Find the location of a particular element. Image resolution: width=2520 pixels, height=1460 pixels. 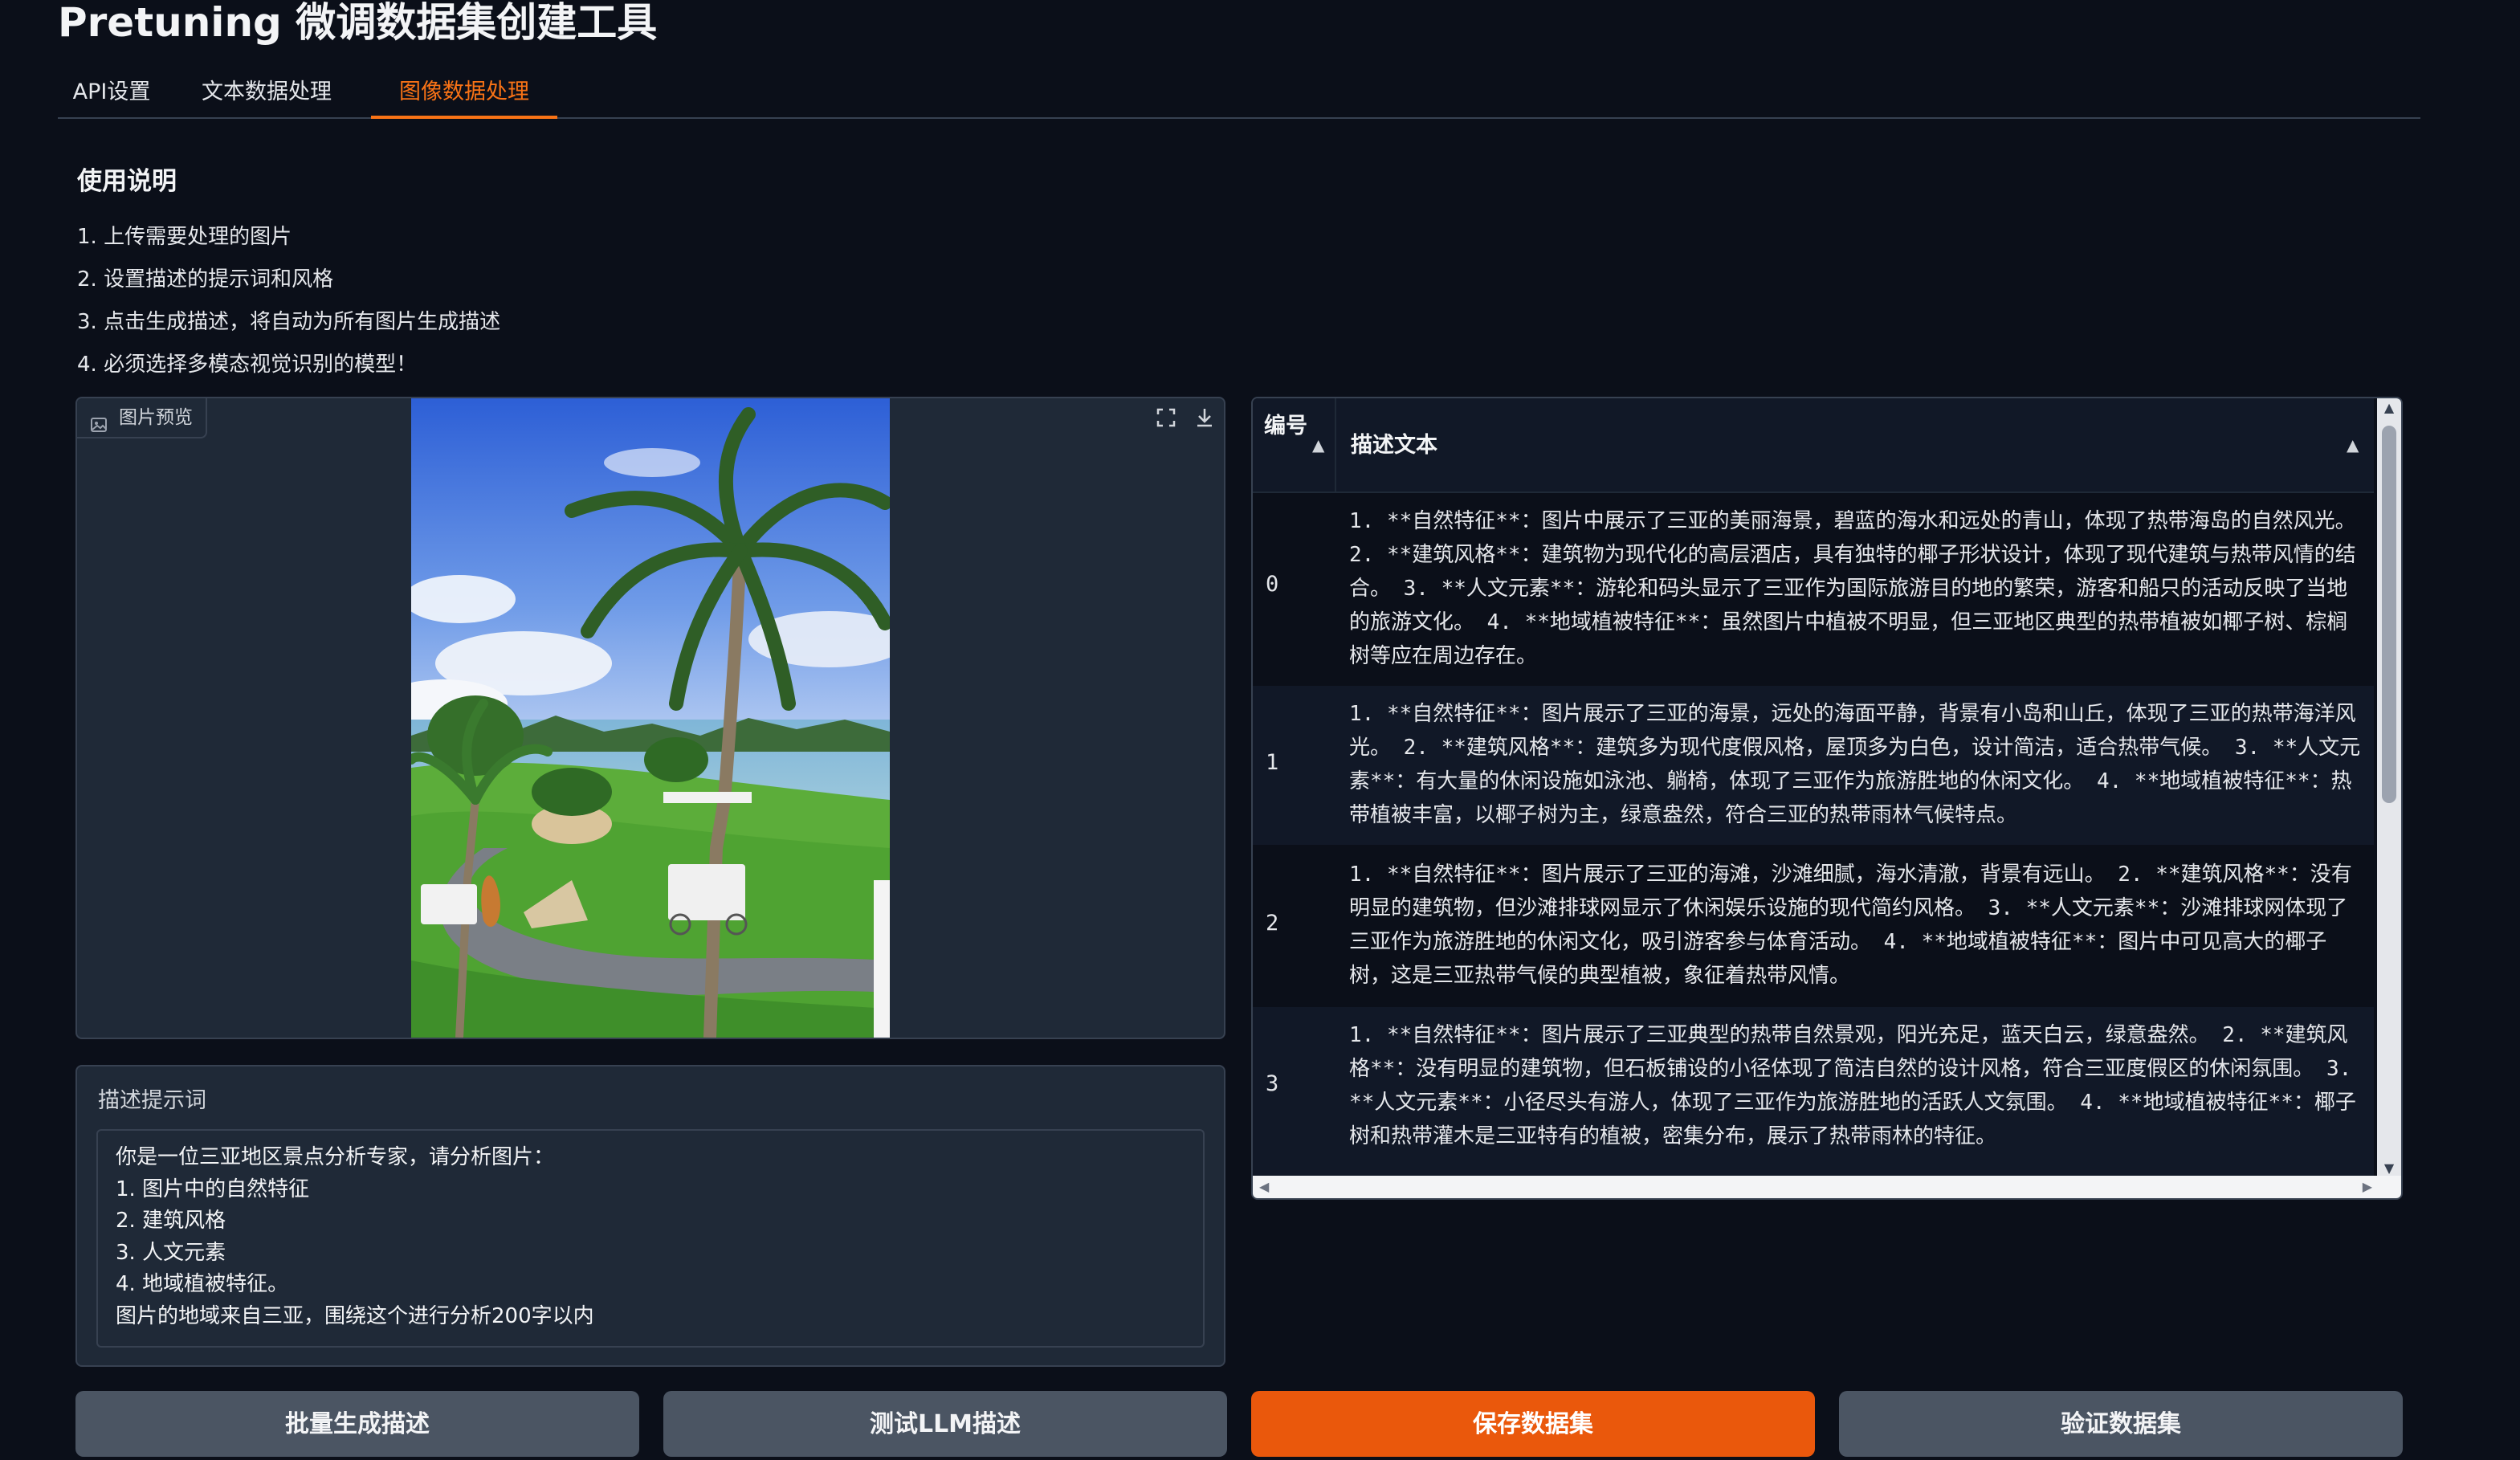

save-dataset-button: 保存数据集 is located at coordinates (1533, 1424).